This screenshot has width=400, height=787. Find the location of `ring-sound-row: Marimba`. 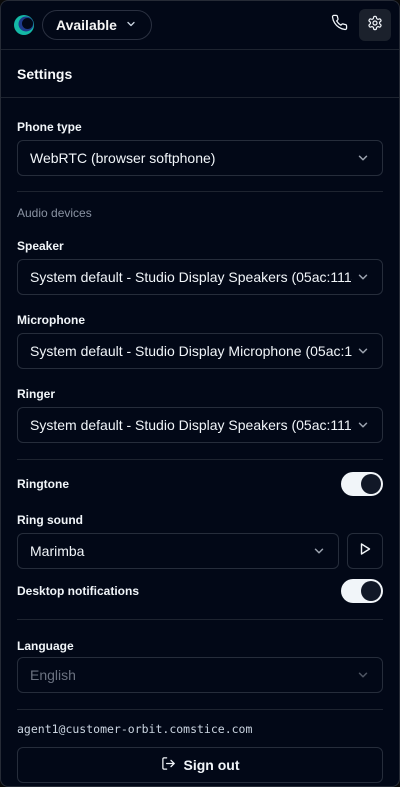

ring-sound-row: Marimba is located at coordinates (200, 551).